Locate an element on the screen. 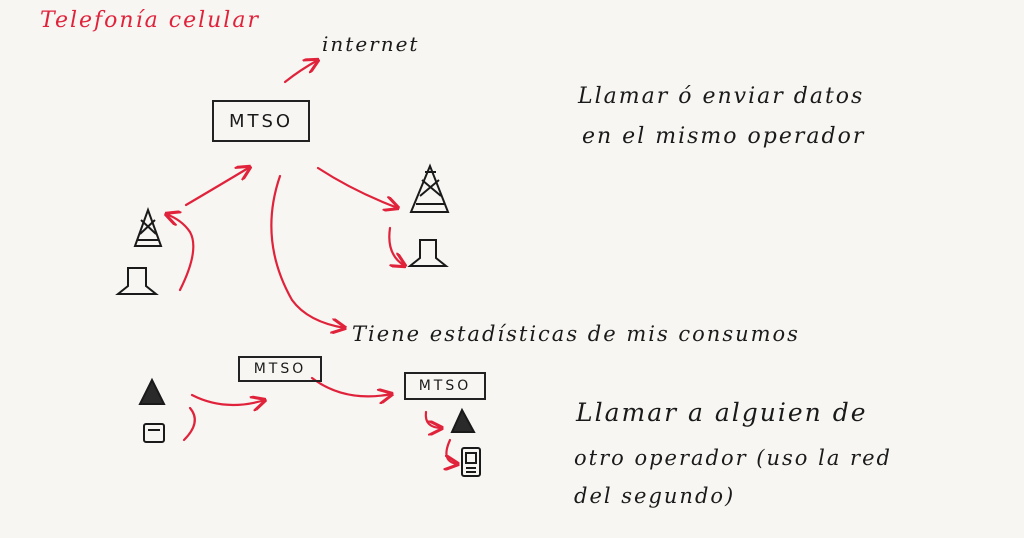  arrow-right-tower-to-phone is located at coordinates (396, 246).